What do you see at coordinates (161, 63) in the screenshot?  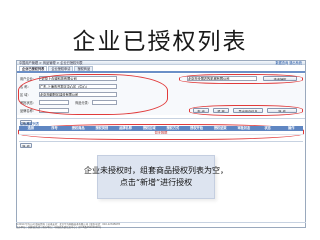 I see `app-top-bar: 中国用户管理 > 商品管理 > 企业已授权列表 数据查询 退出系统` at bounding box center [161, 63].